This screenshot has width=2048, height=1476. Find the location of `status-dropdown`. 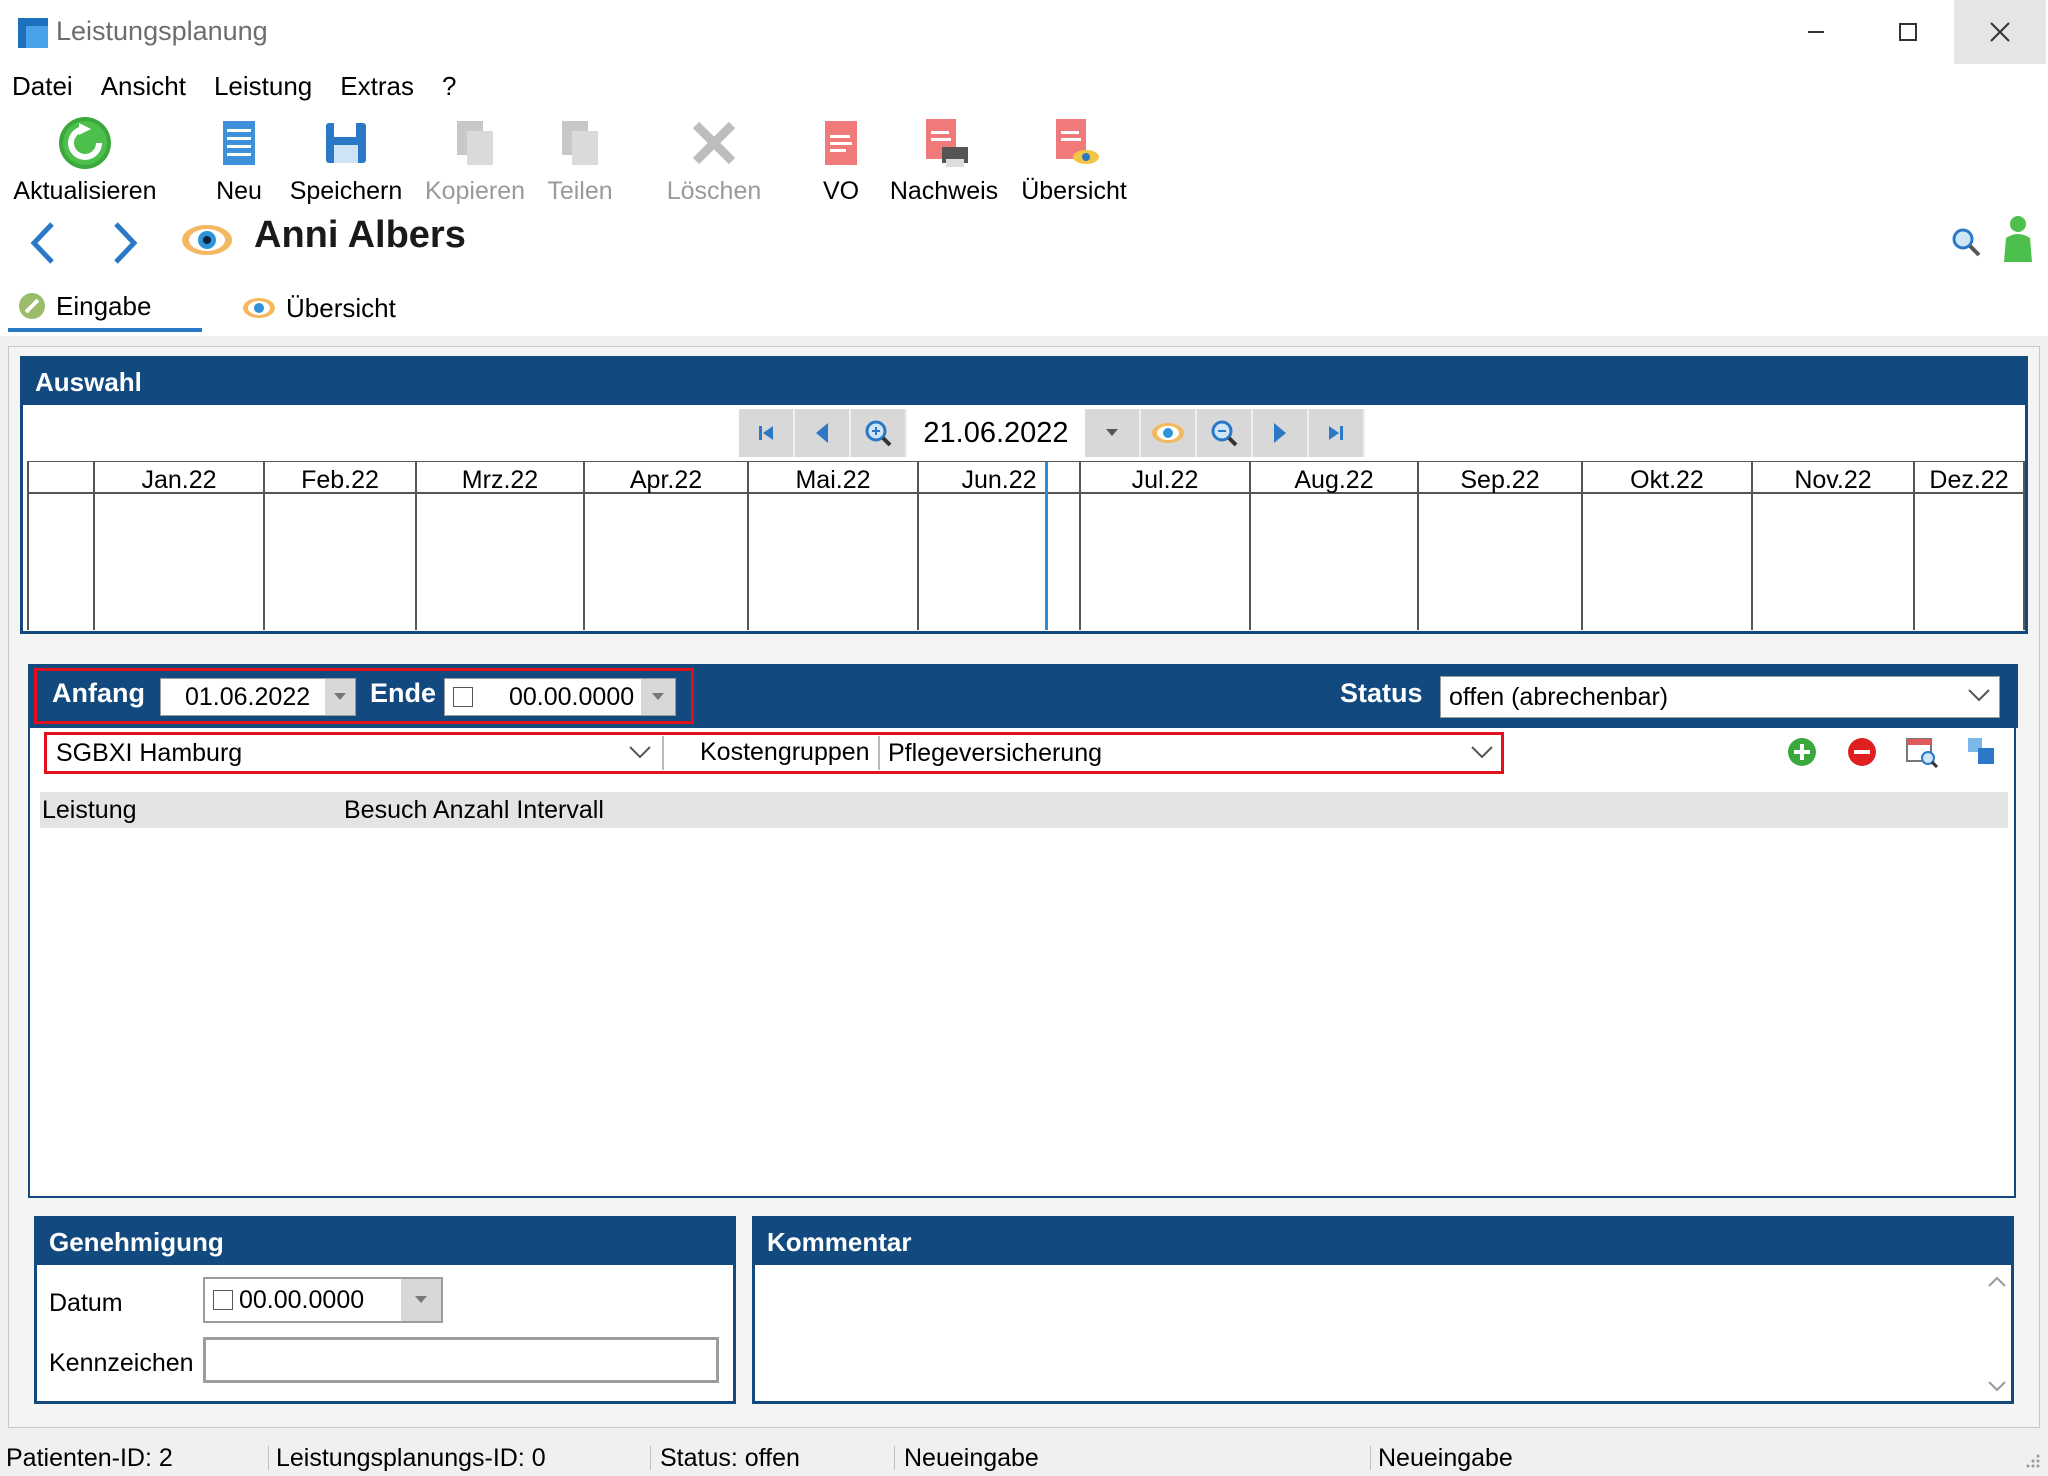

status-dropdown is located at coordinates (1979, 695).